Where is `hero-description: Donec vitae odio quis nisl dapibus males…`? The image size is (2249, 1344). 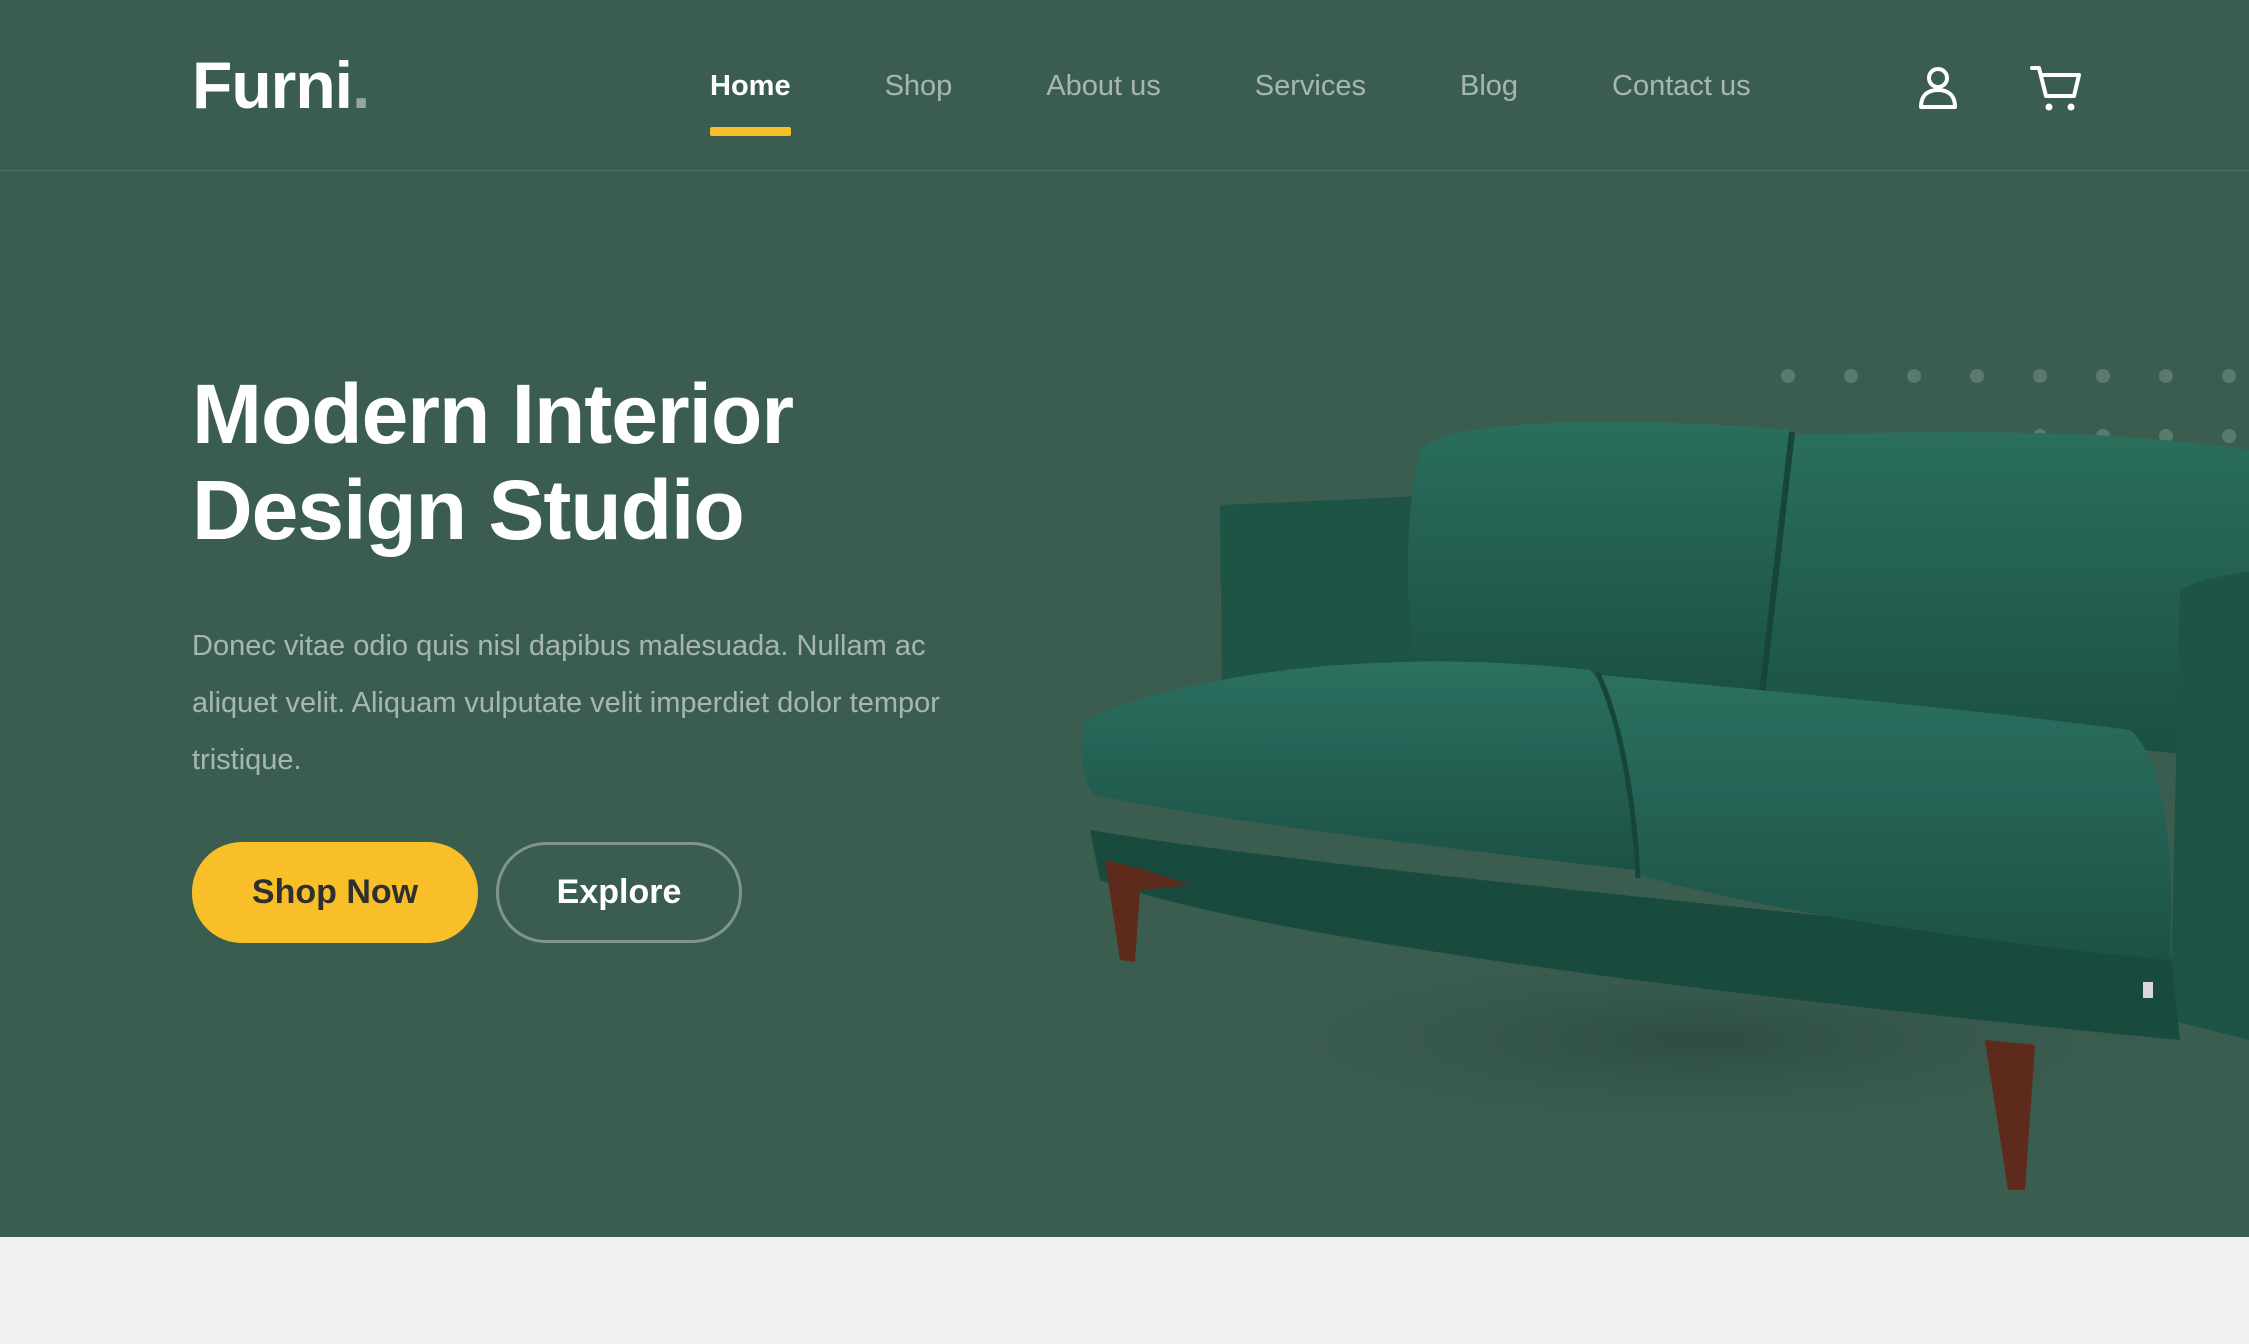 hero-description: Donec vitae odio quis nisl dapibus males… is located at coordinates (566, 703).